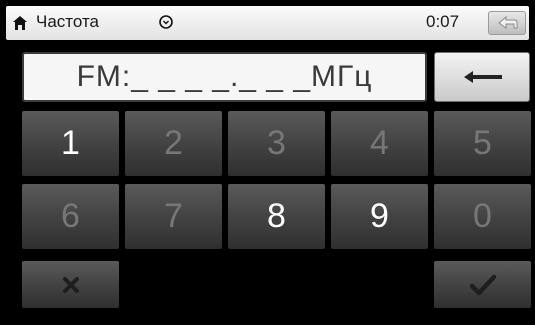  Describe the element at coordinates (70, 143) in the screenshot. I see `digit-key-1: 1` at that location.